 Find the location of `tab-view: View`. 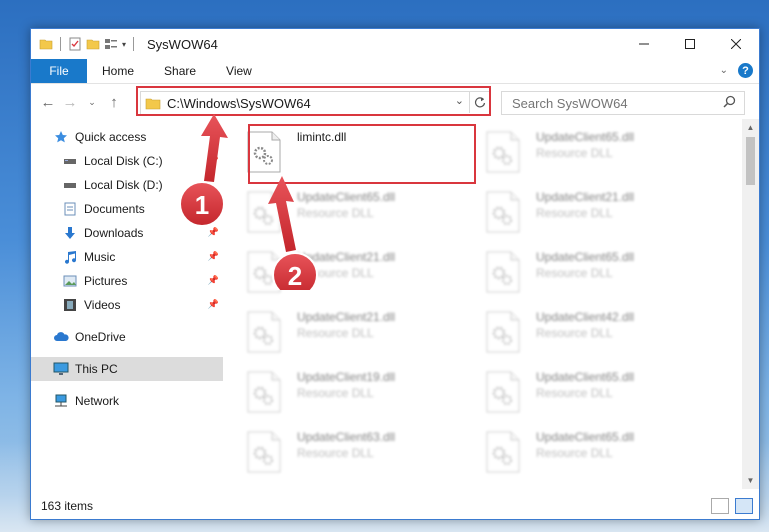

tab-view: View is located at coordinates (239, 71).